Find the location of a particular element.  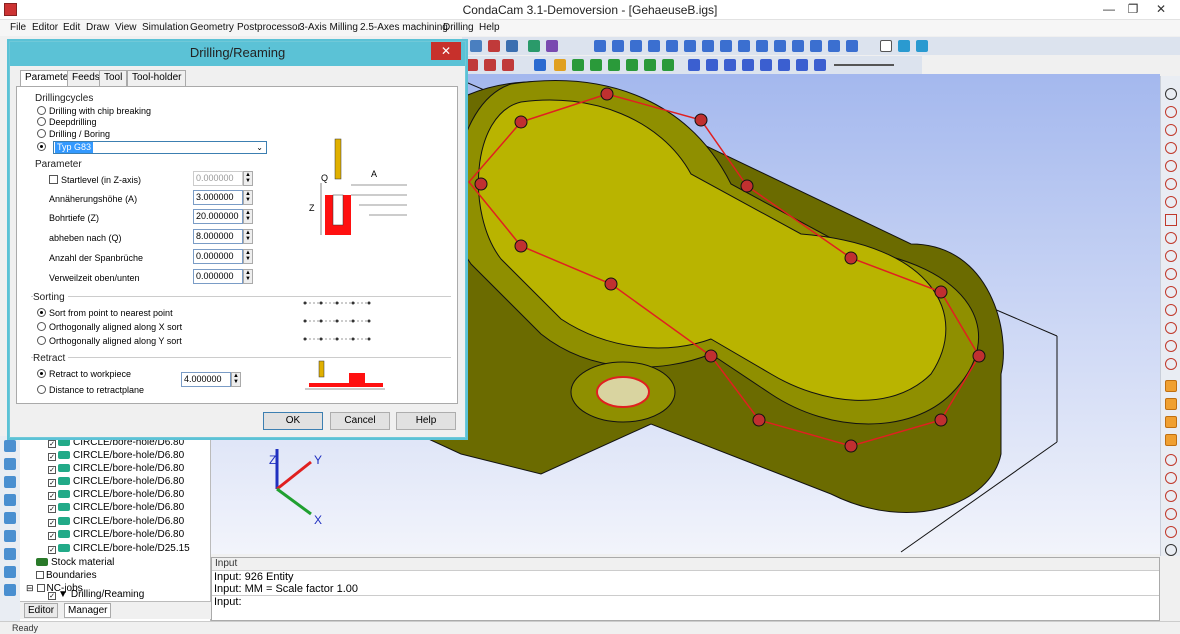

tree-item-drilling: ✓ ▼ Drilling/Reaming is located at coordinates (96, 594).